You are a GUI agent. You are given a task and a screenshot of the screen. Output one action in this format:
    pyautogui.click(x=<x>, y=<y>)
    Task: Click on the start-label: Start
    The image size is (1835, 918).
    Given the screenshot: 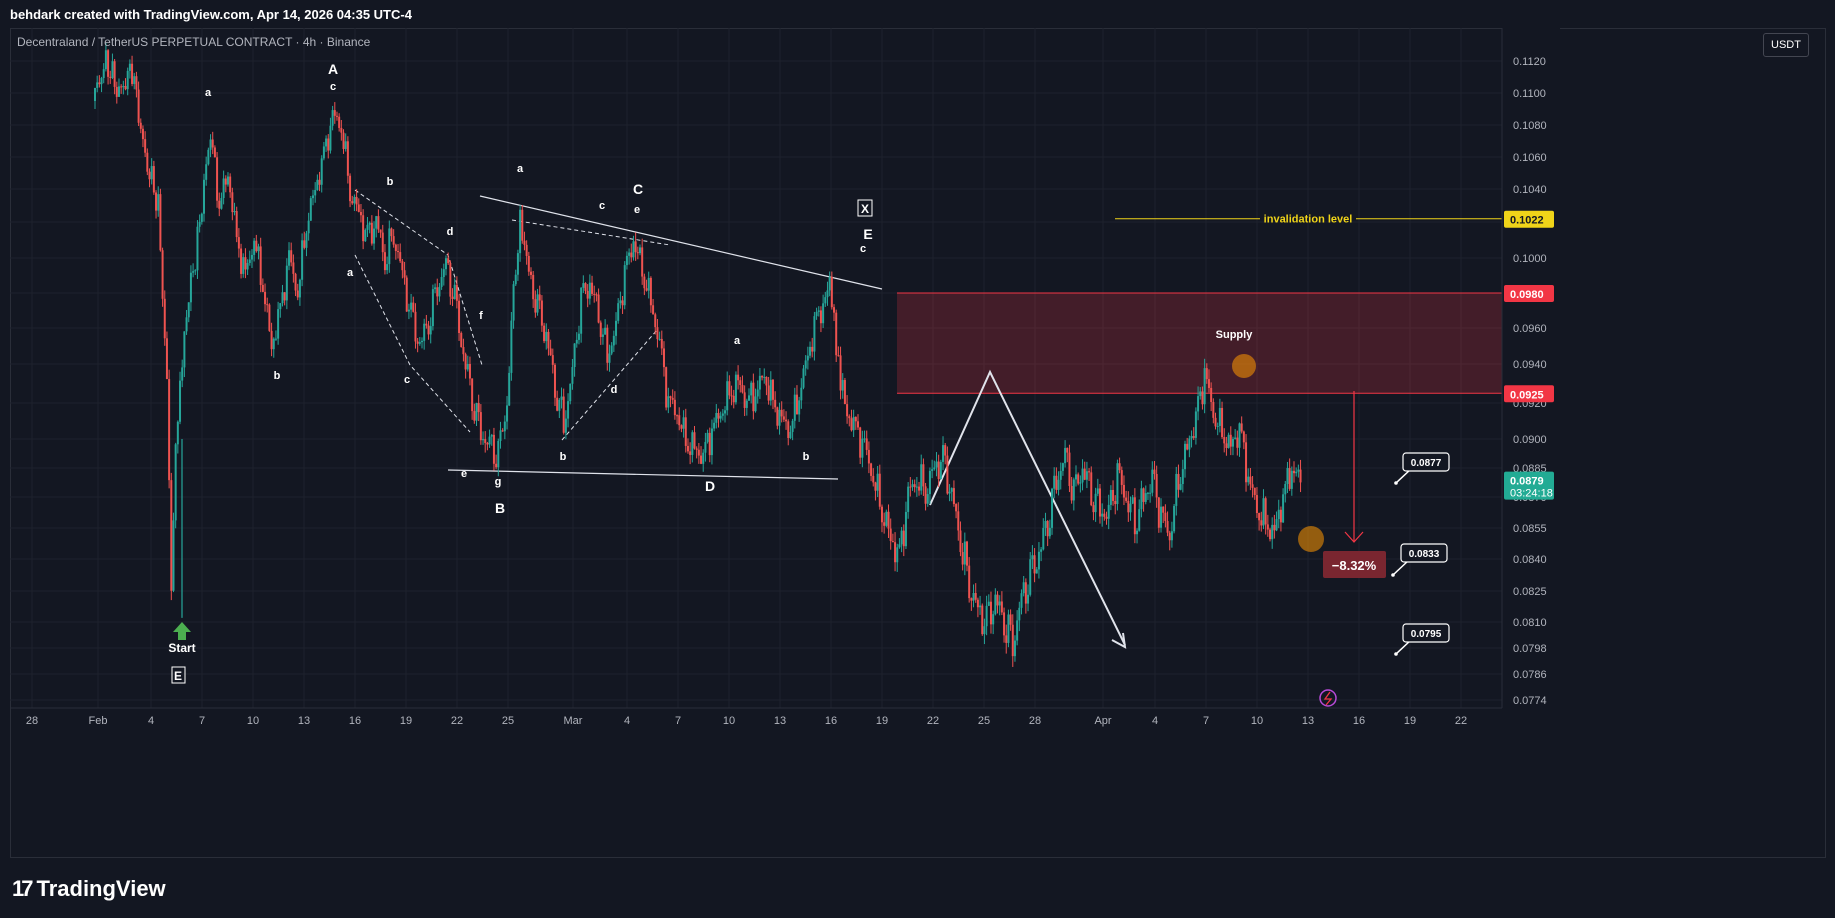 What is the action you would take?
    pyautogui.click(x=181, y=648)
    